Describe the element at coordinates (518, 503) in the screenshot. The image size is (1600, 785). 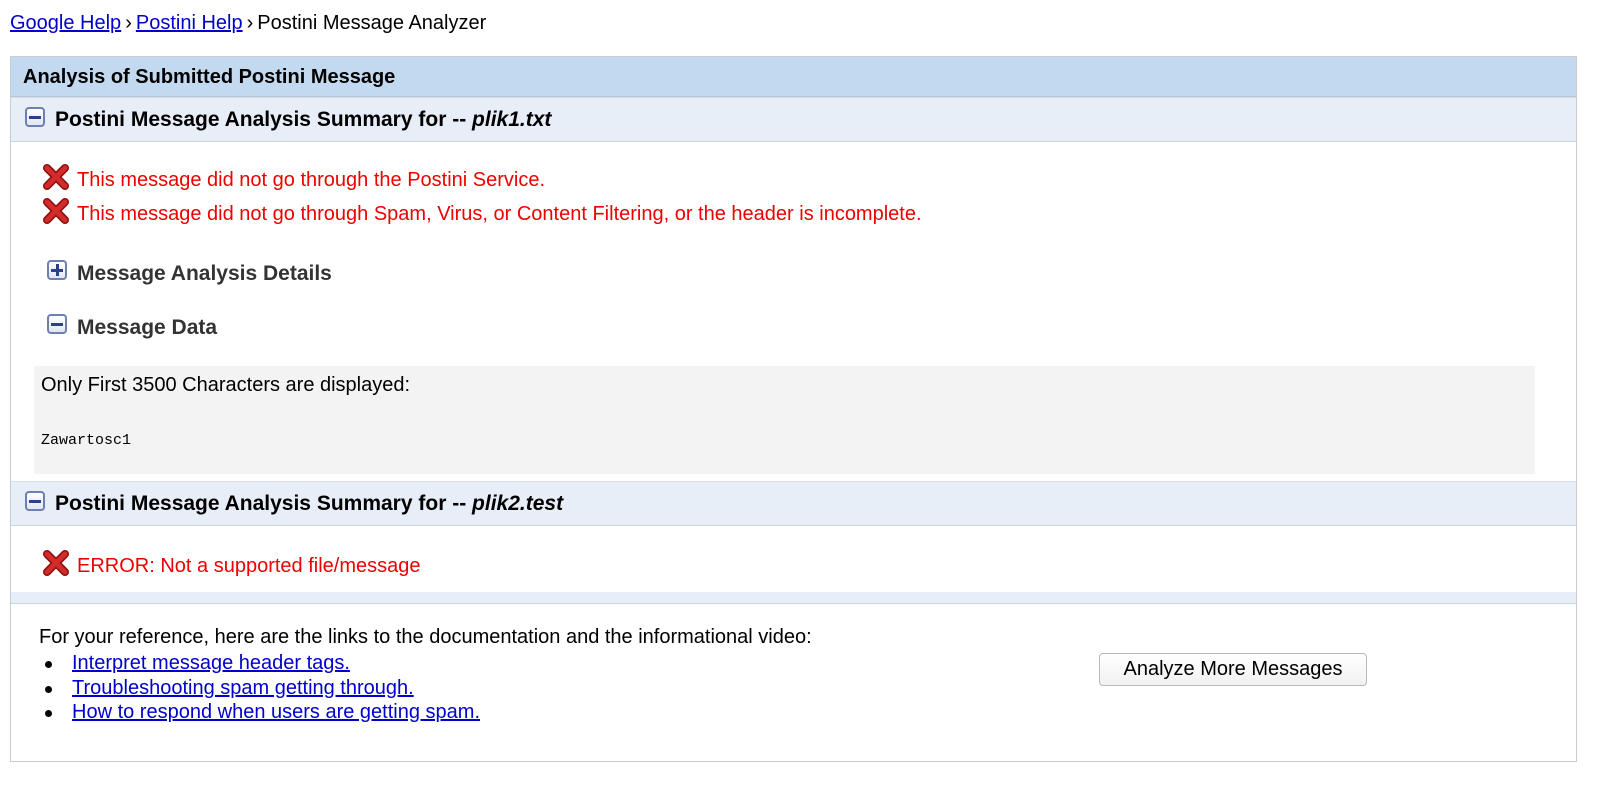
I see `summary-filename: plik2.test` at that location.